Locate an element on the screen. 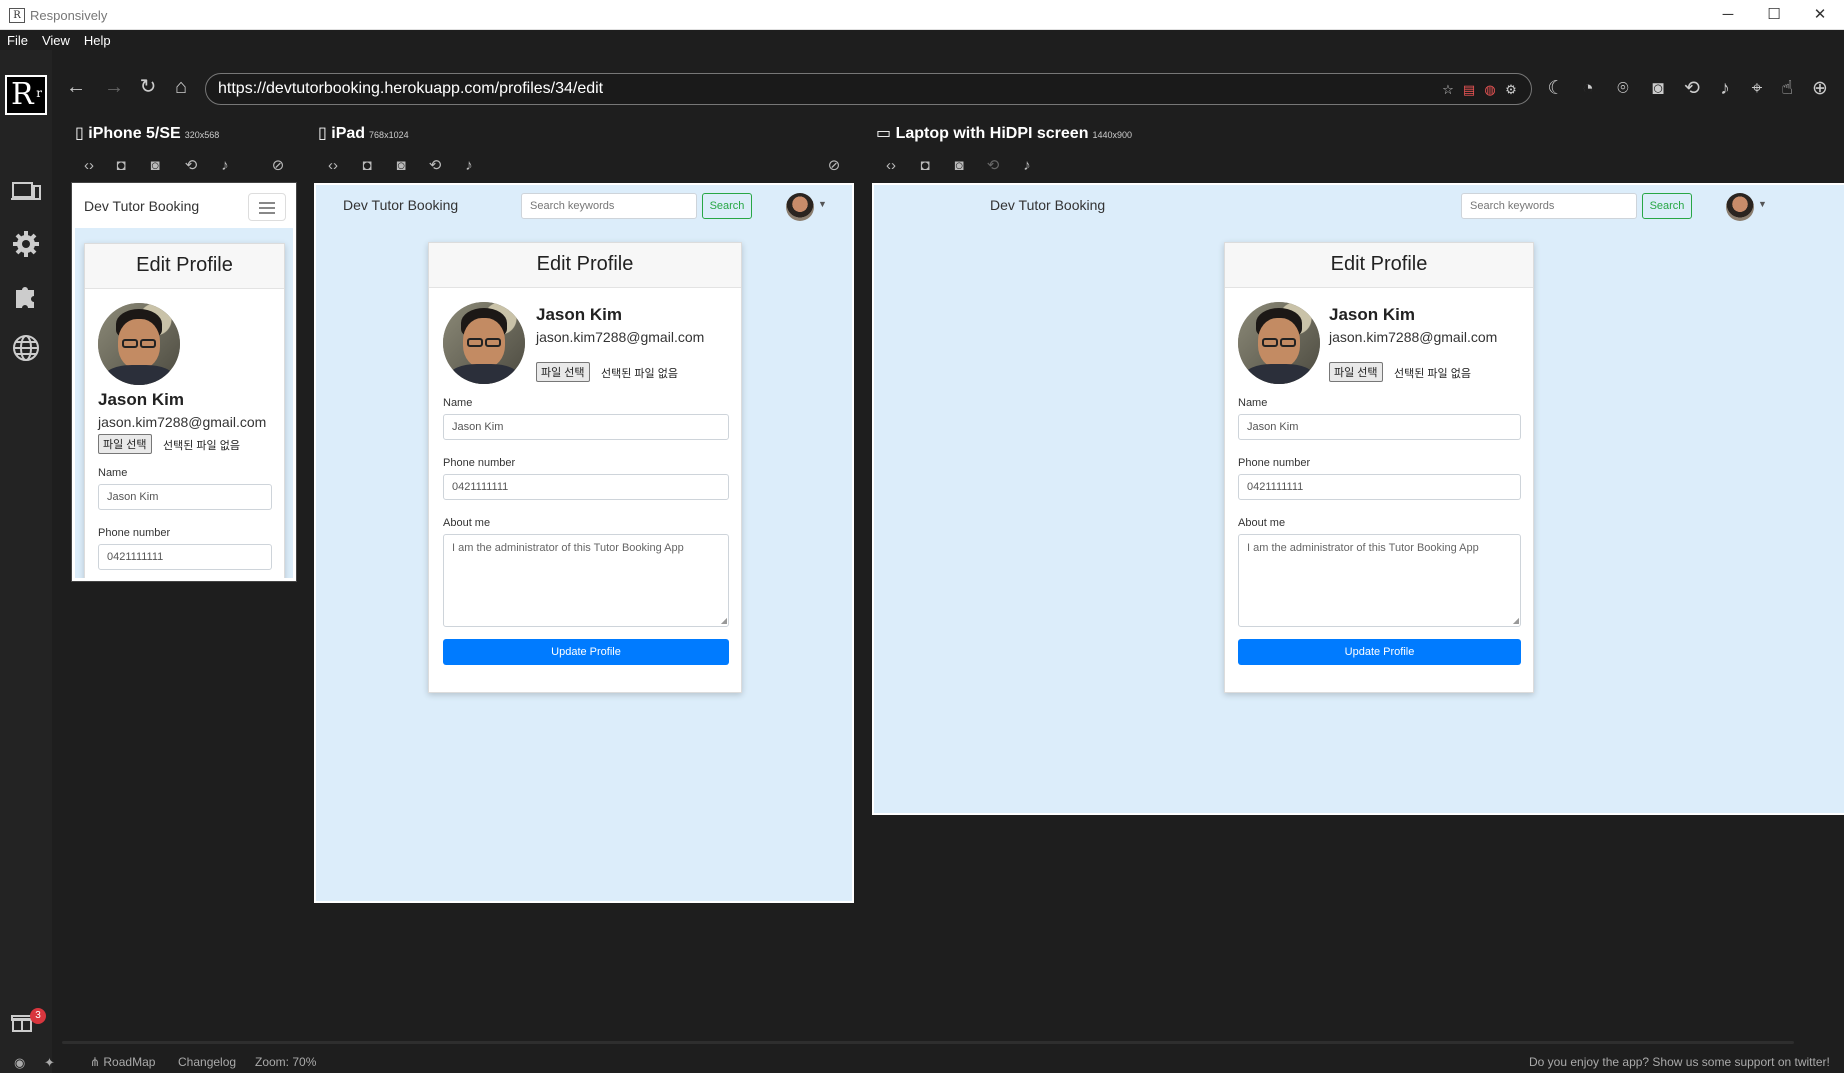 The height and width of the screenshot is (1073, 1844). zoom-in-icon: ⊕ is located at coordinates (1820, 89).